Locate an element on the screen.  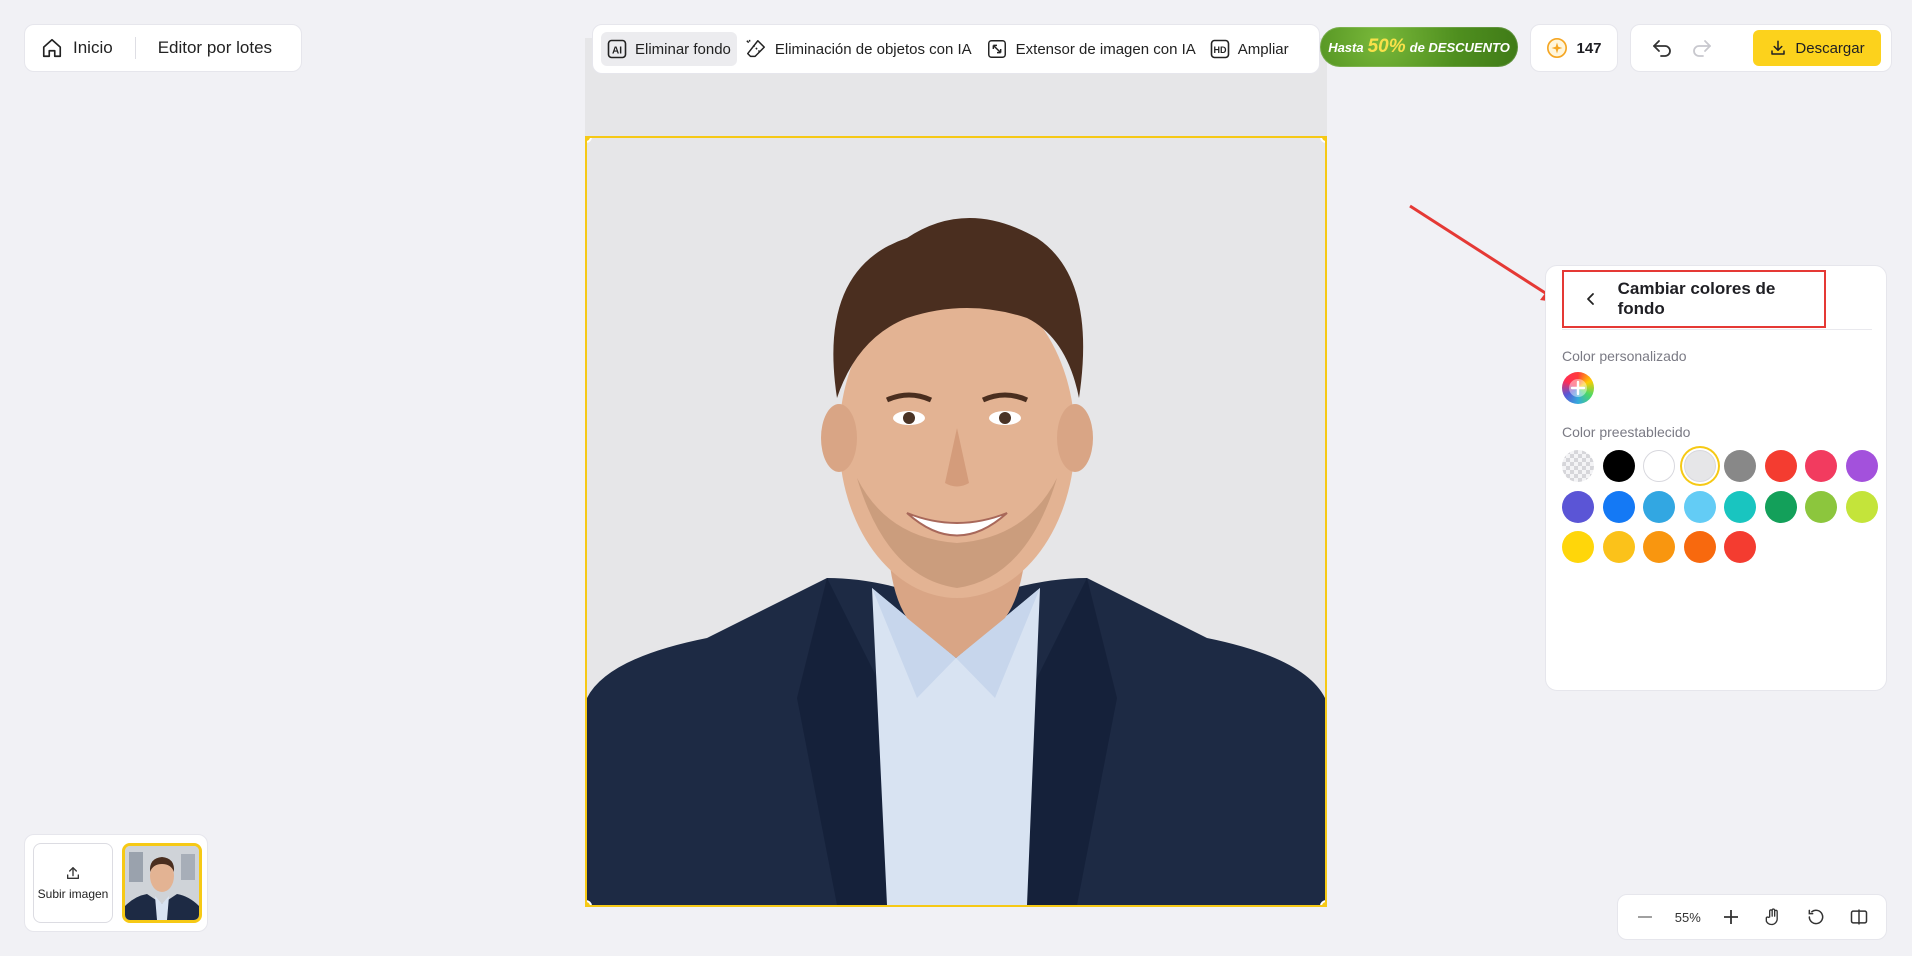
tool-label: Ampliar is located at coordinates (1263, 49).